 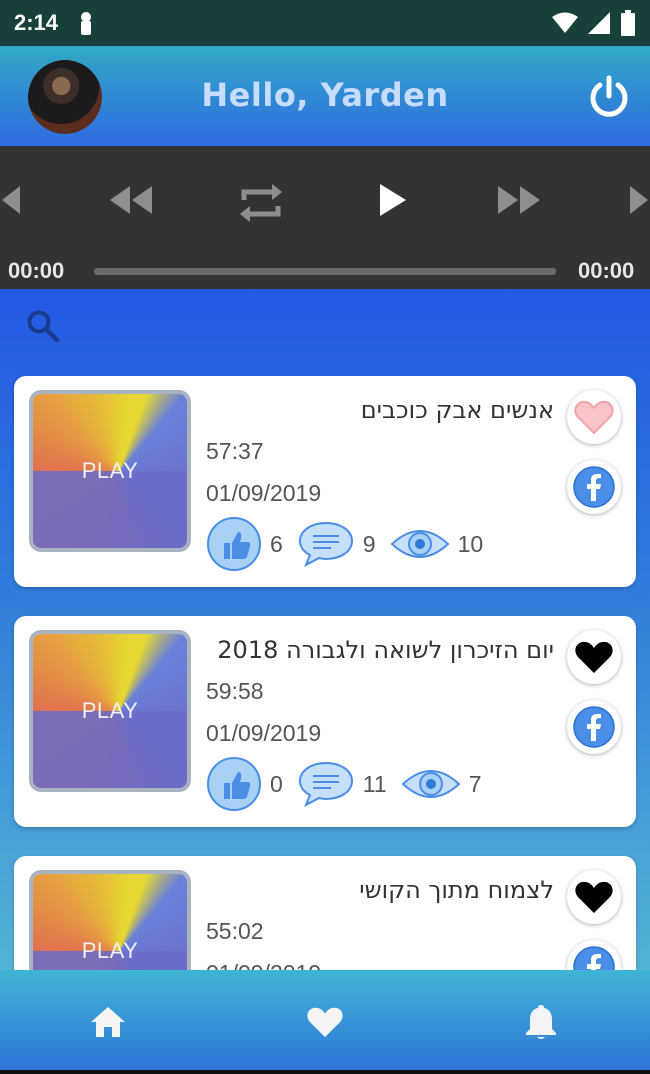 I want to click on episode-duration: 59:58, so click(x=235, y=691).